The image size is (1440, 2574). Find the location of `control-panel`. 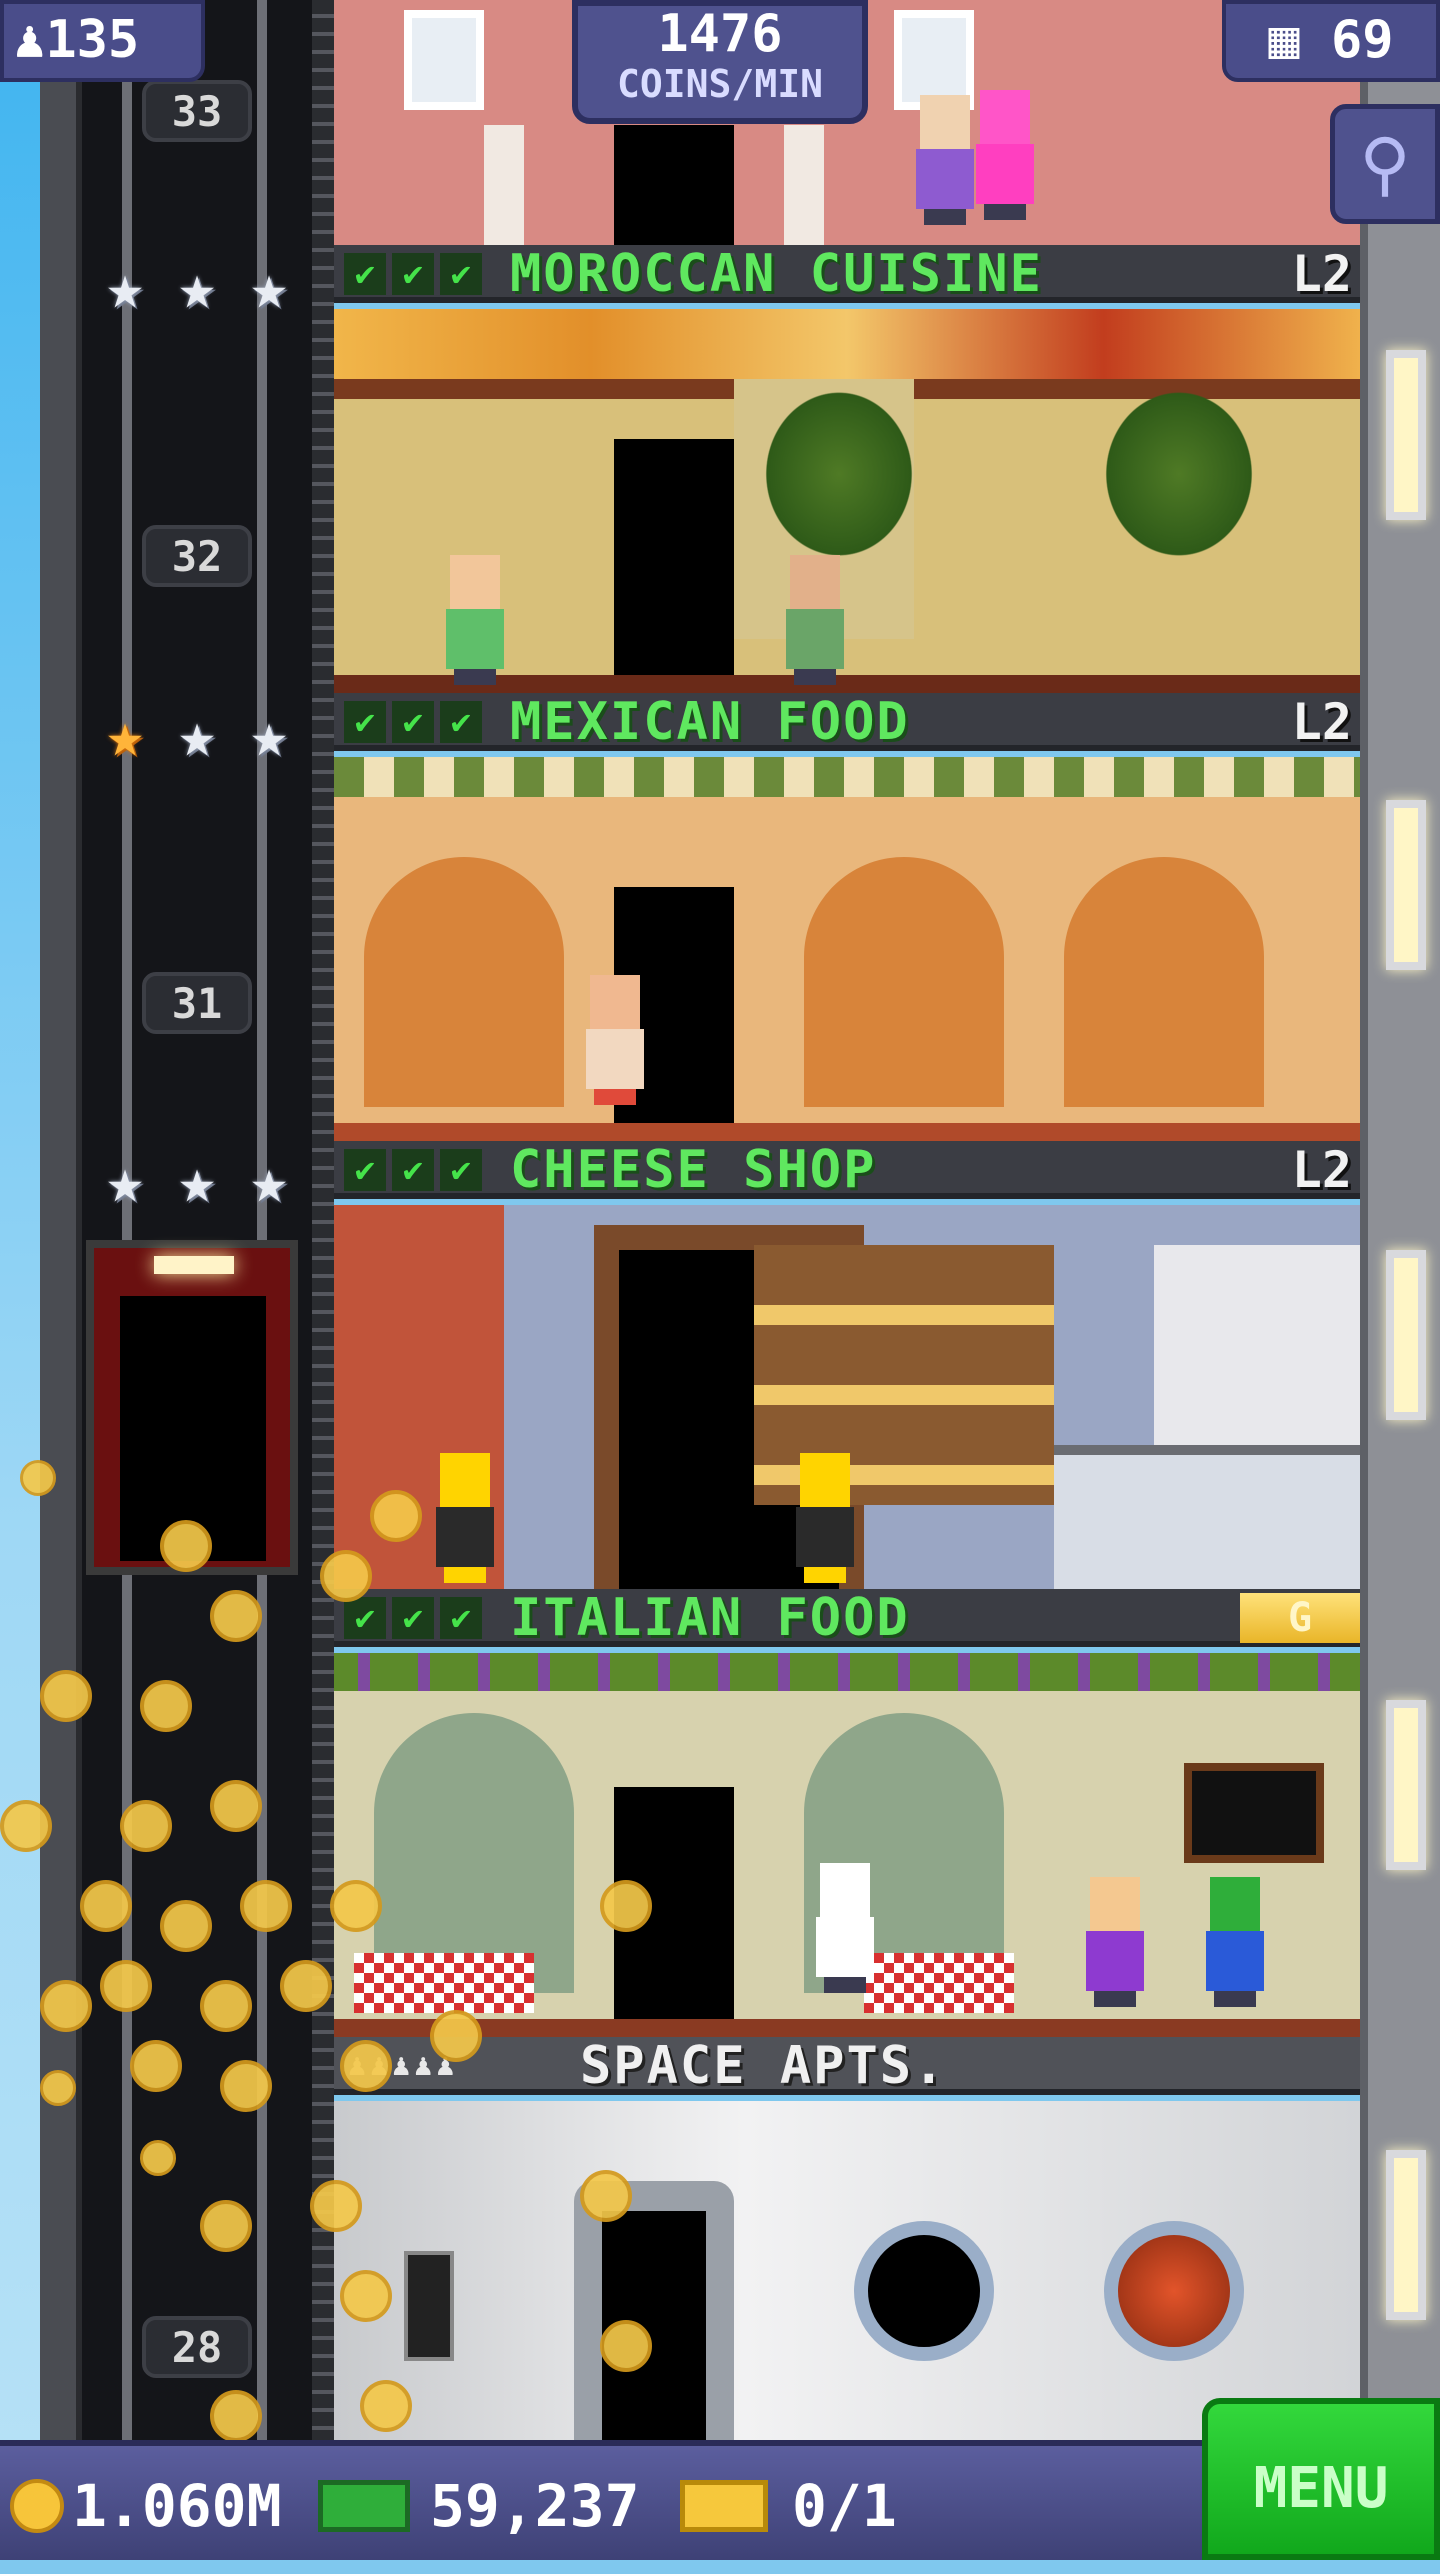

control-panel is located at coordinates (429, 2306).